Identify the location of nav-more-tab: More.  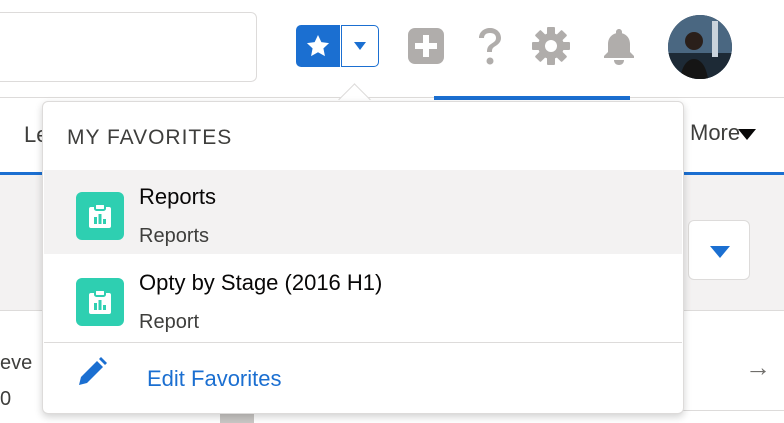
(715, 133).